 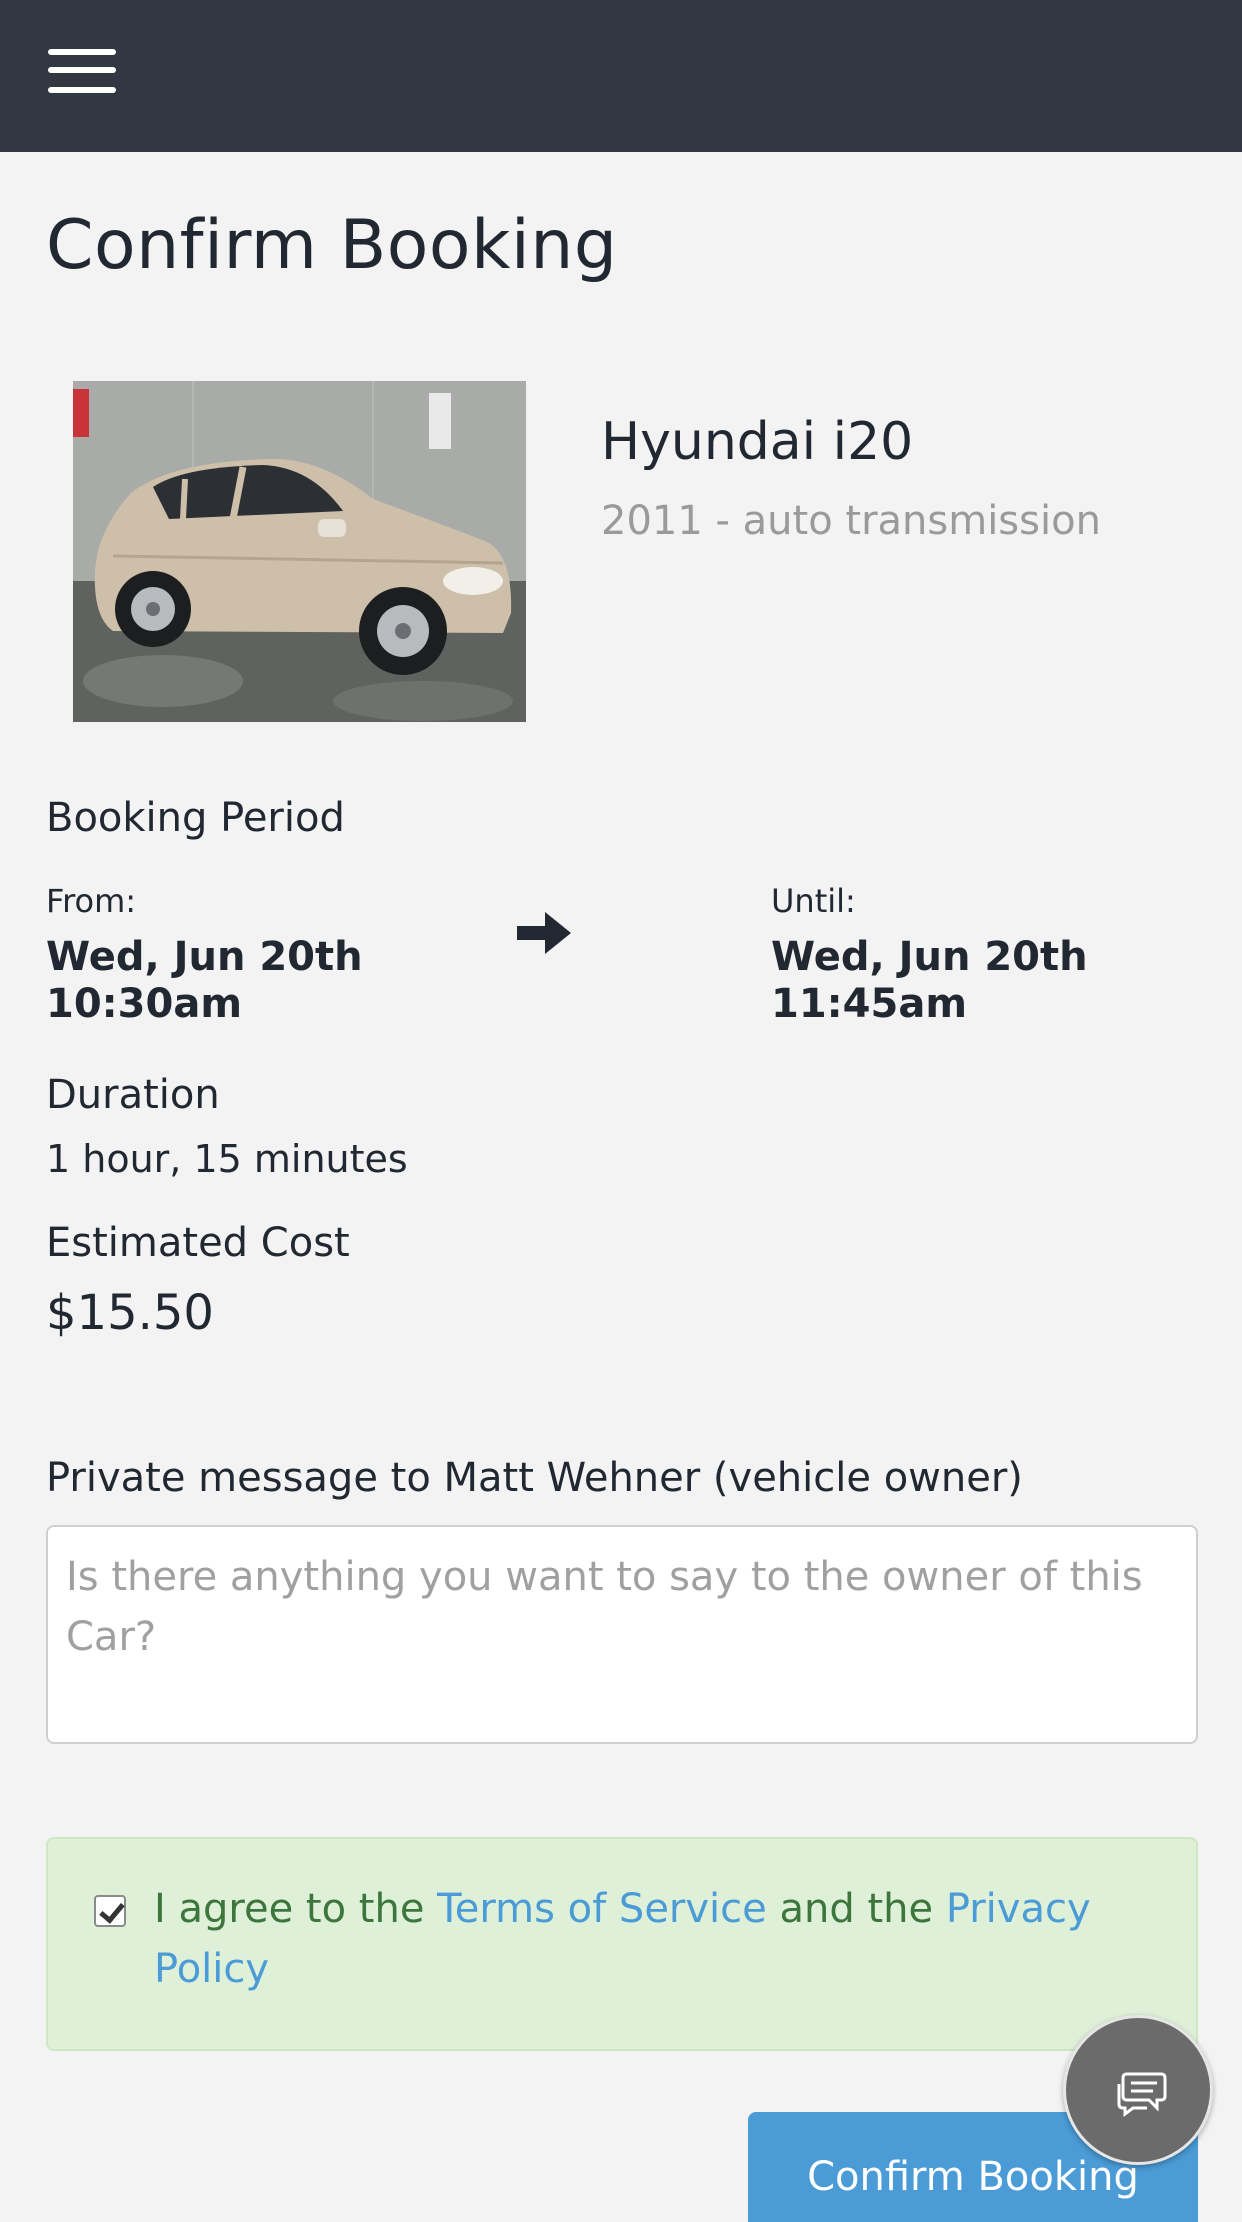 I want to click on until-date: Wed, Jun 20th, so click(x=929, y=957).